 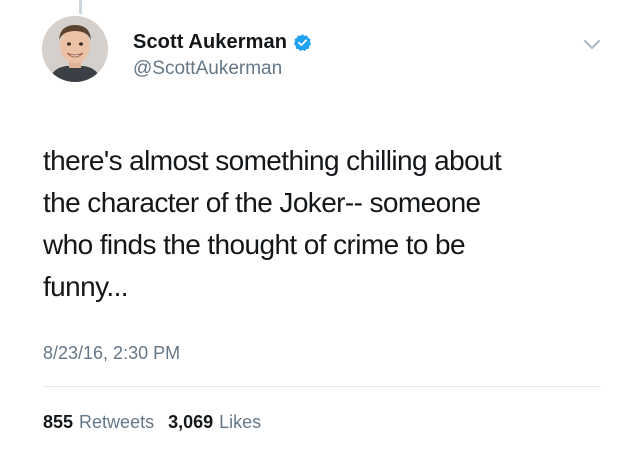 I want to click on retweets-stat: 855 Retweets, so click(x=98, y=422).